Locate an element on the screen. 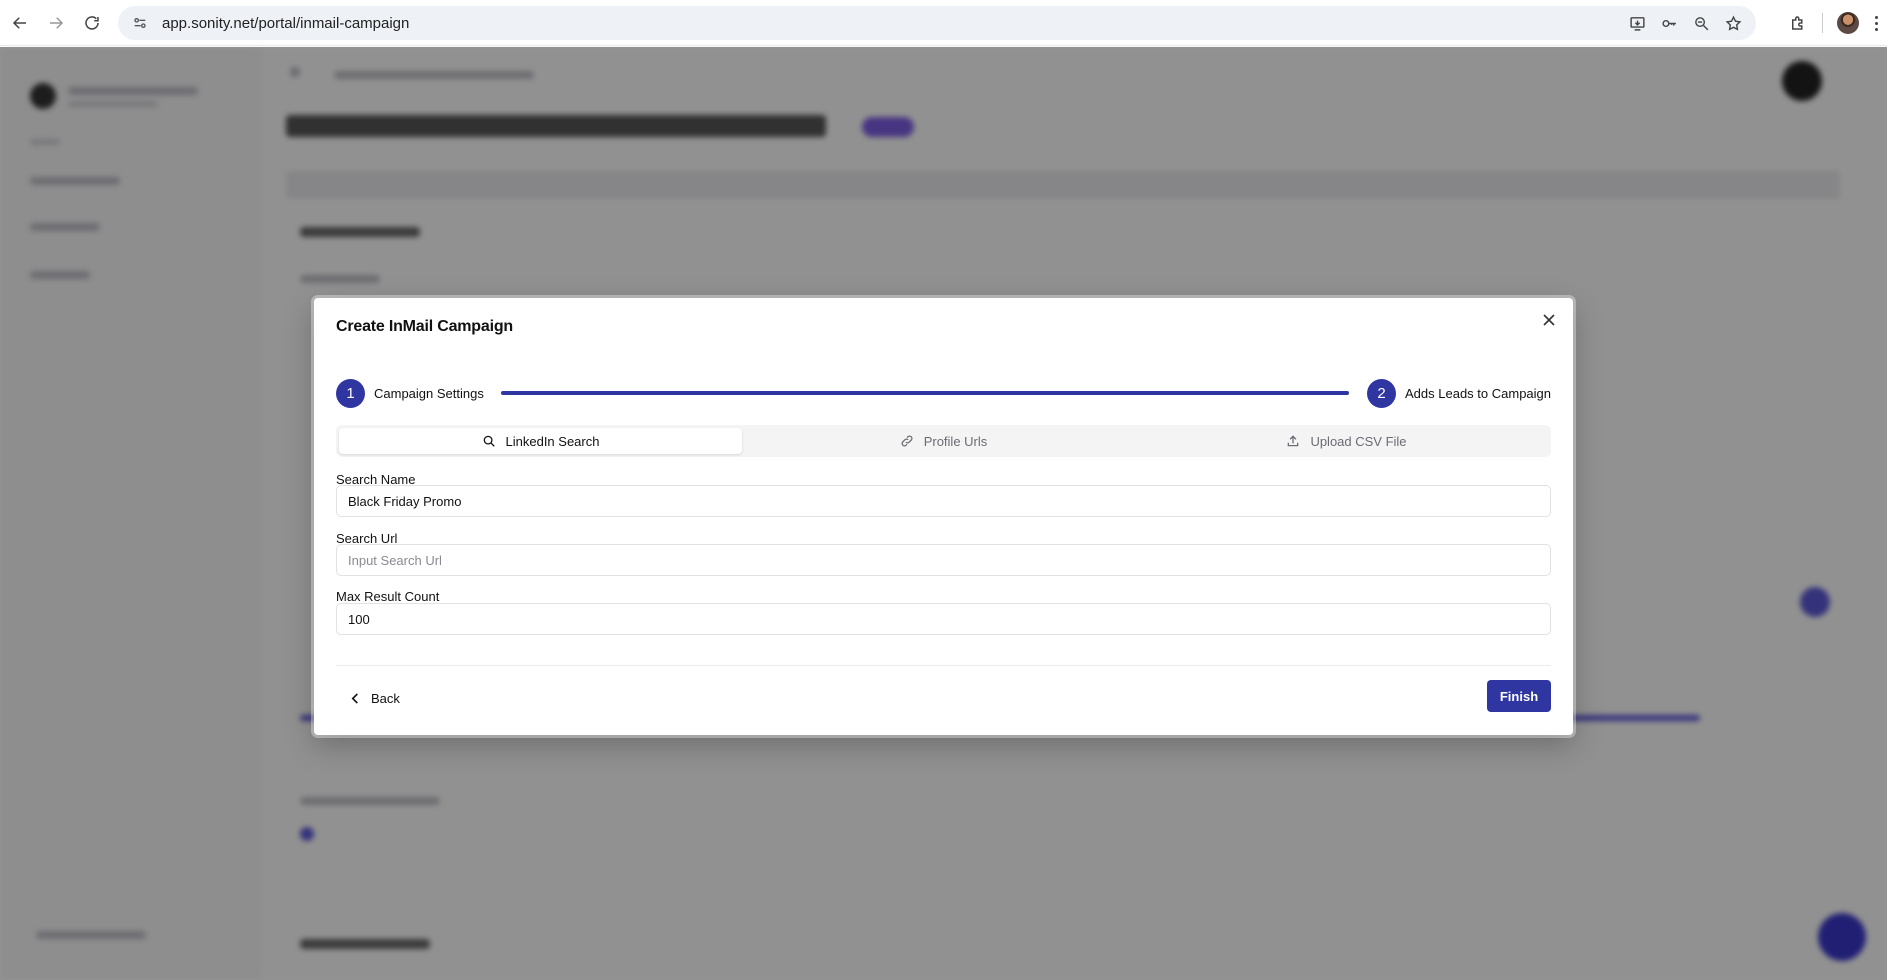 The image size is (1887, 980). bookmark-star-icon is located at coordinates (1733, 23).